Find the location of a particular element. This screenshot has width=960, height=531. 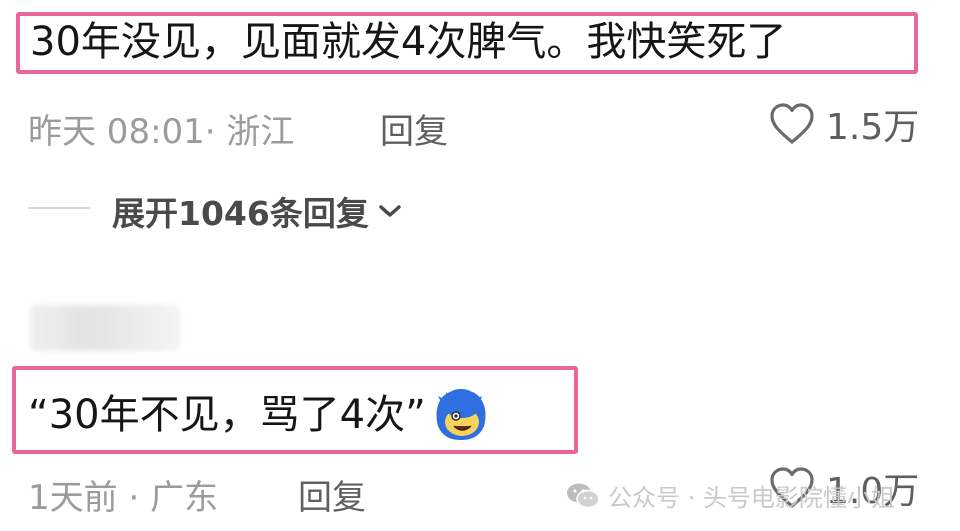

comment-1-location: 浙江 is located at coordinates (260, 132).